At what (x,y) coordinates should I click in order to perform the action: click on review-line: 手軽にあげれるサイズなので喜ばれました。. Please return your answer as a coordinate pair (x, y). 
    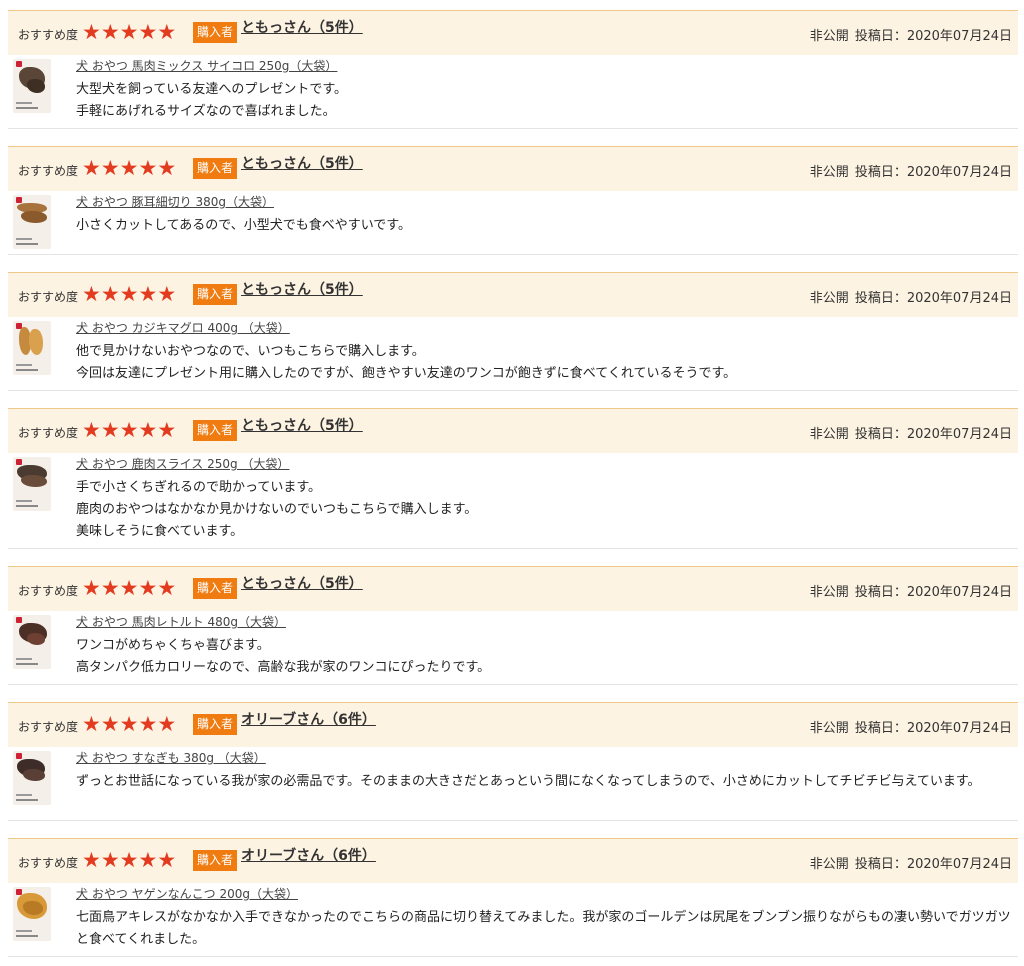
    Looking at the image, I should click on (206, 111).